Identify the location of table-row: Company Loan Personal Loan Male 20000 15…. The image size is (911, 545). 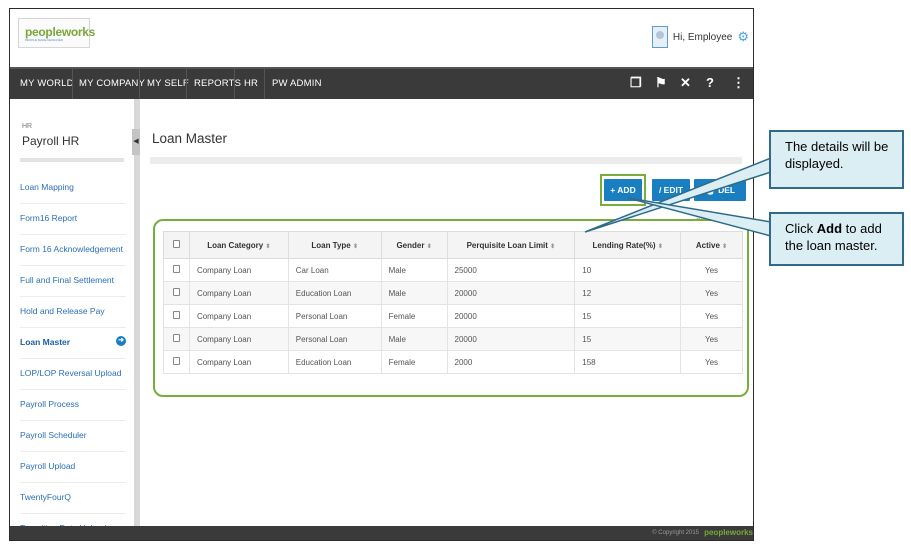
(453, 339).